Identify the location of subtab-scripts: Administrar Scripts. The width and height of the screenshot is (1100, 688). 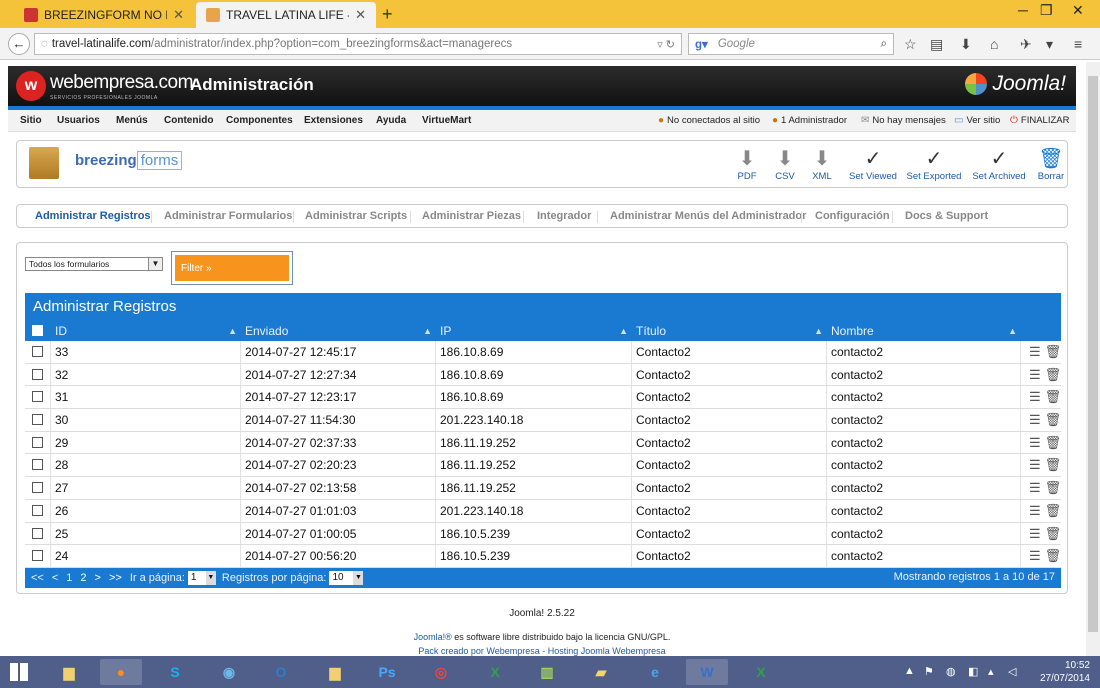
(356, 216).